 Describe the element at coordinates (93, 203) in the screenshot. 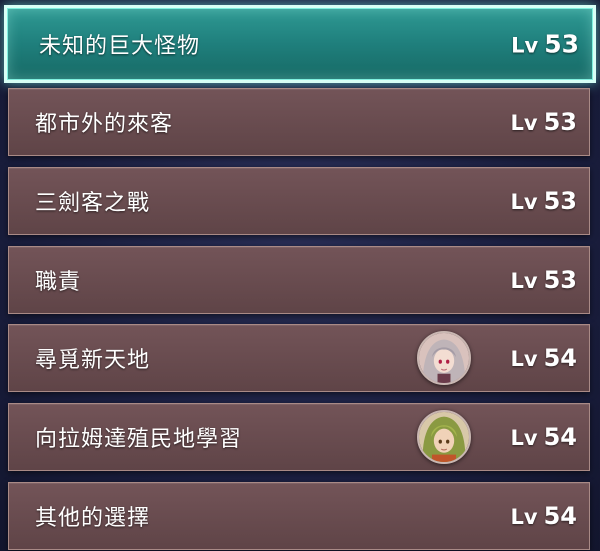

I see `quest-title: 三劍客之戰` at that location.